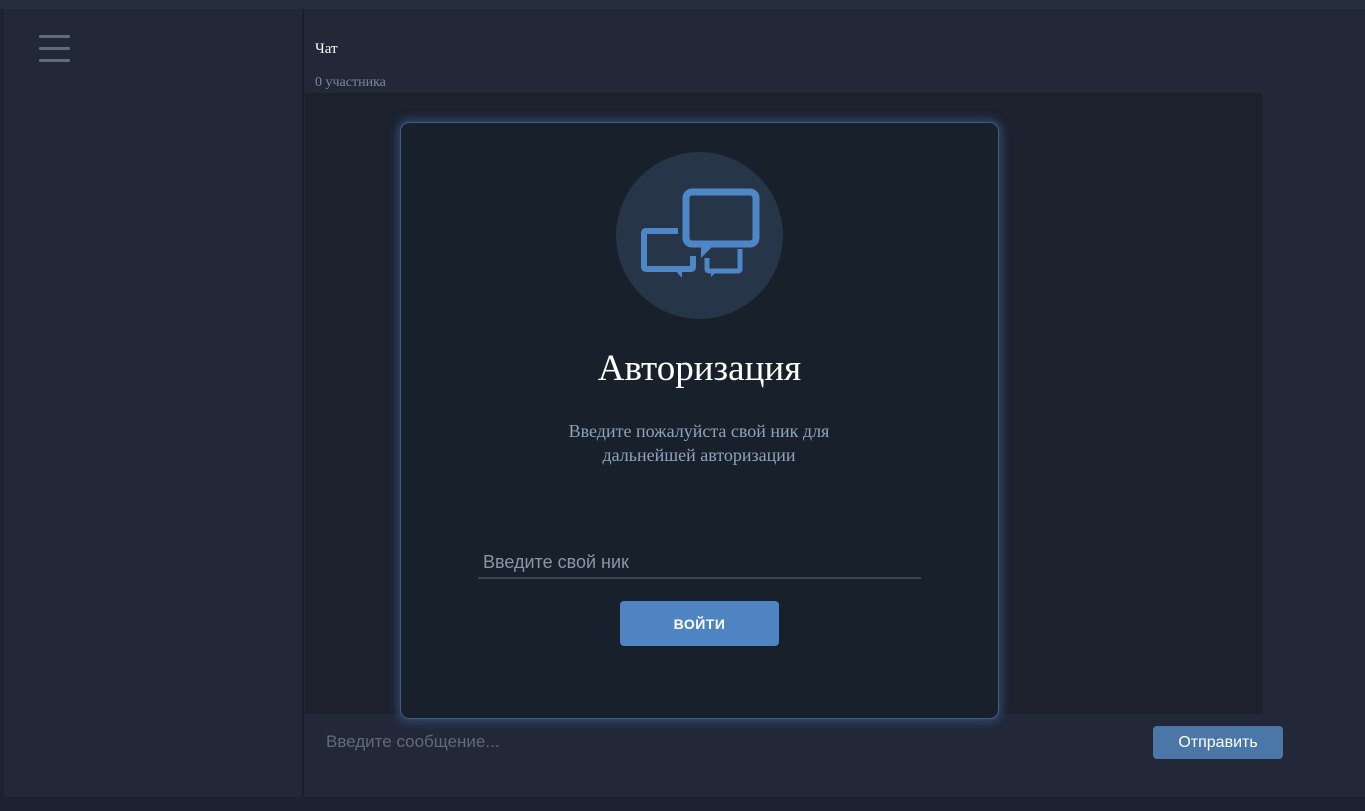  What do you see at coordinates (682, 4) in the screenshot?
I see `top-bar` at bounding box center [682, 4].